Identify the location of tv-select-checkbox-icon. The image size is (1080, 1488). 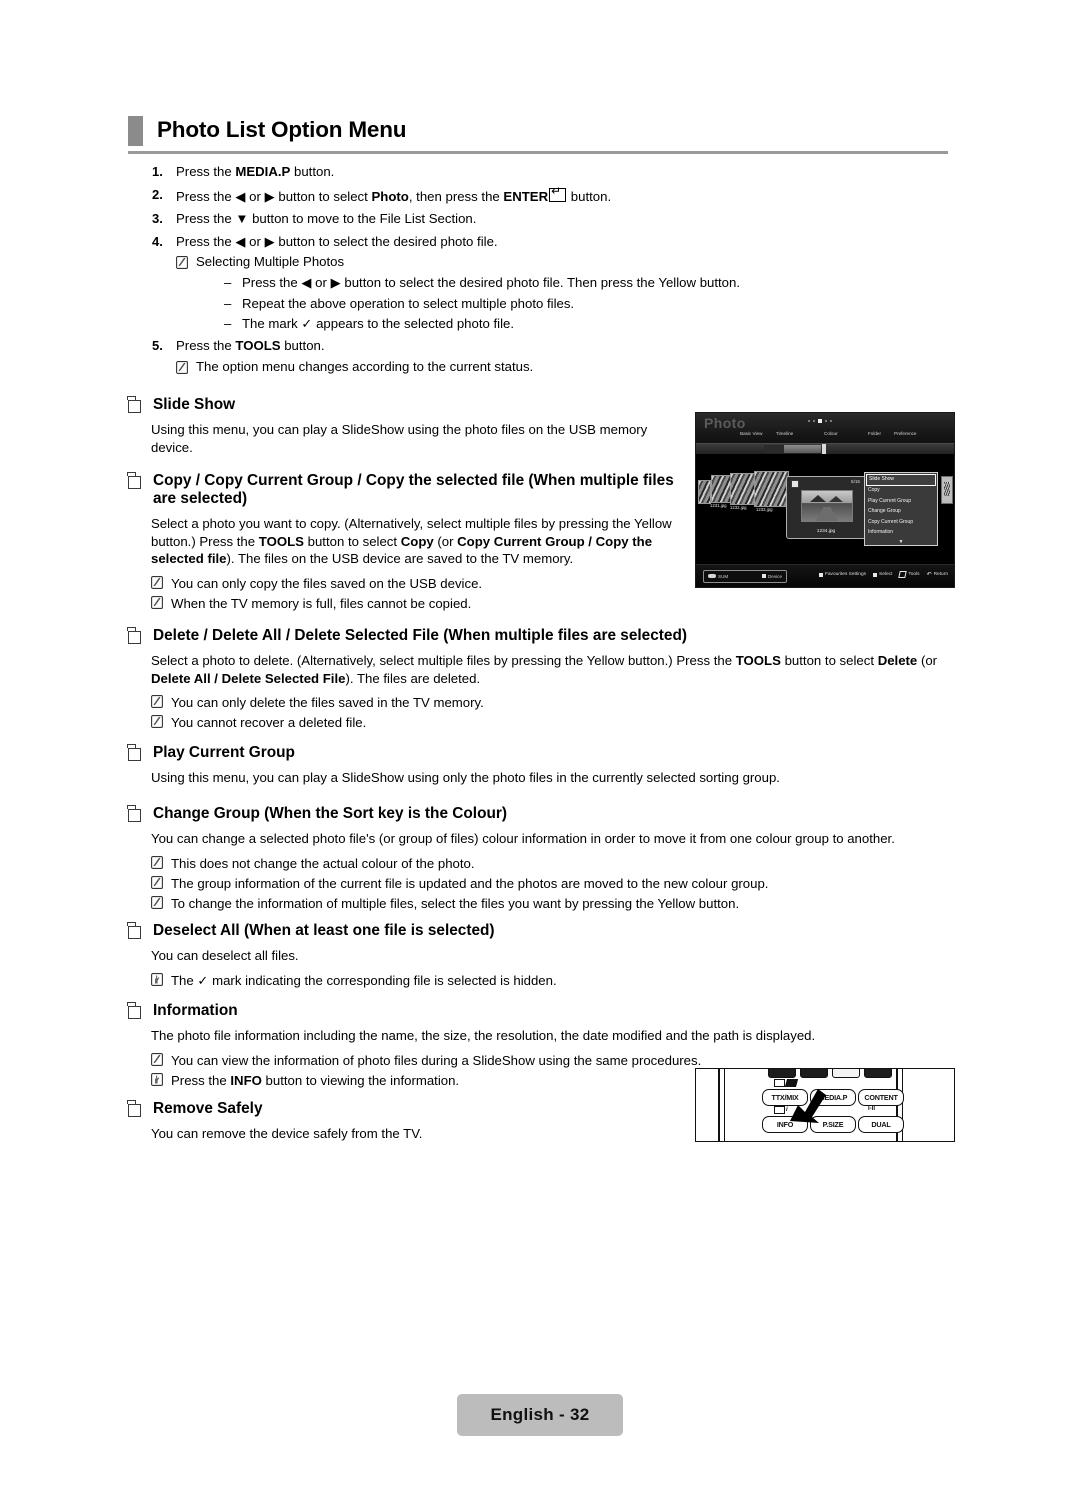
(795, 484).